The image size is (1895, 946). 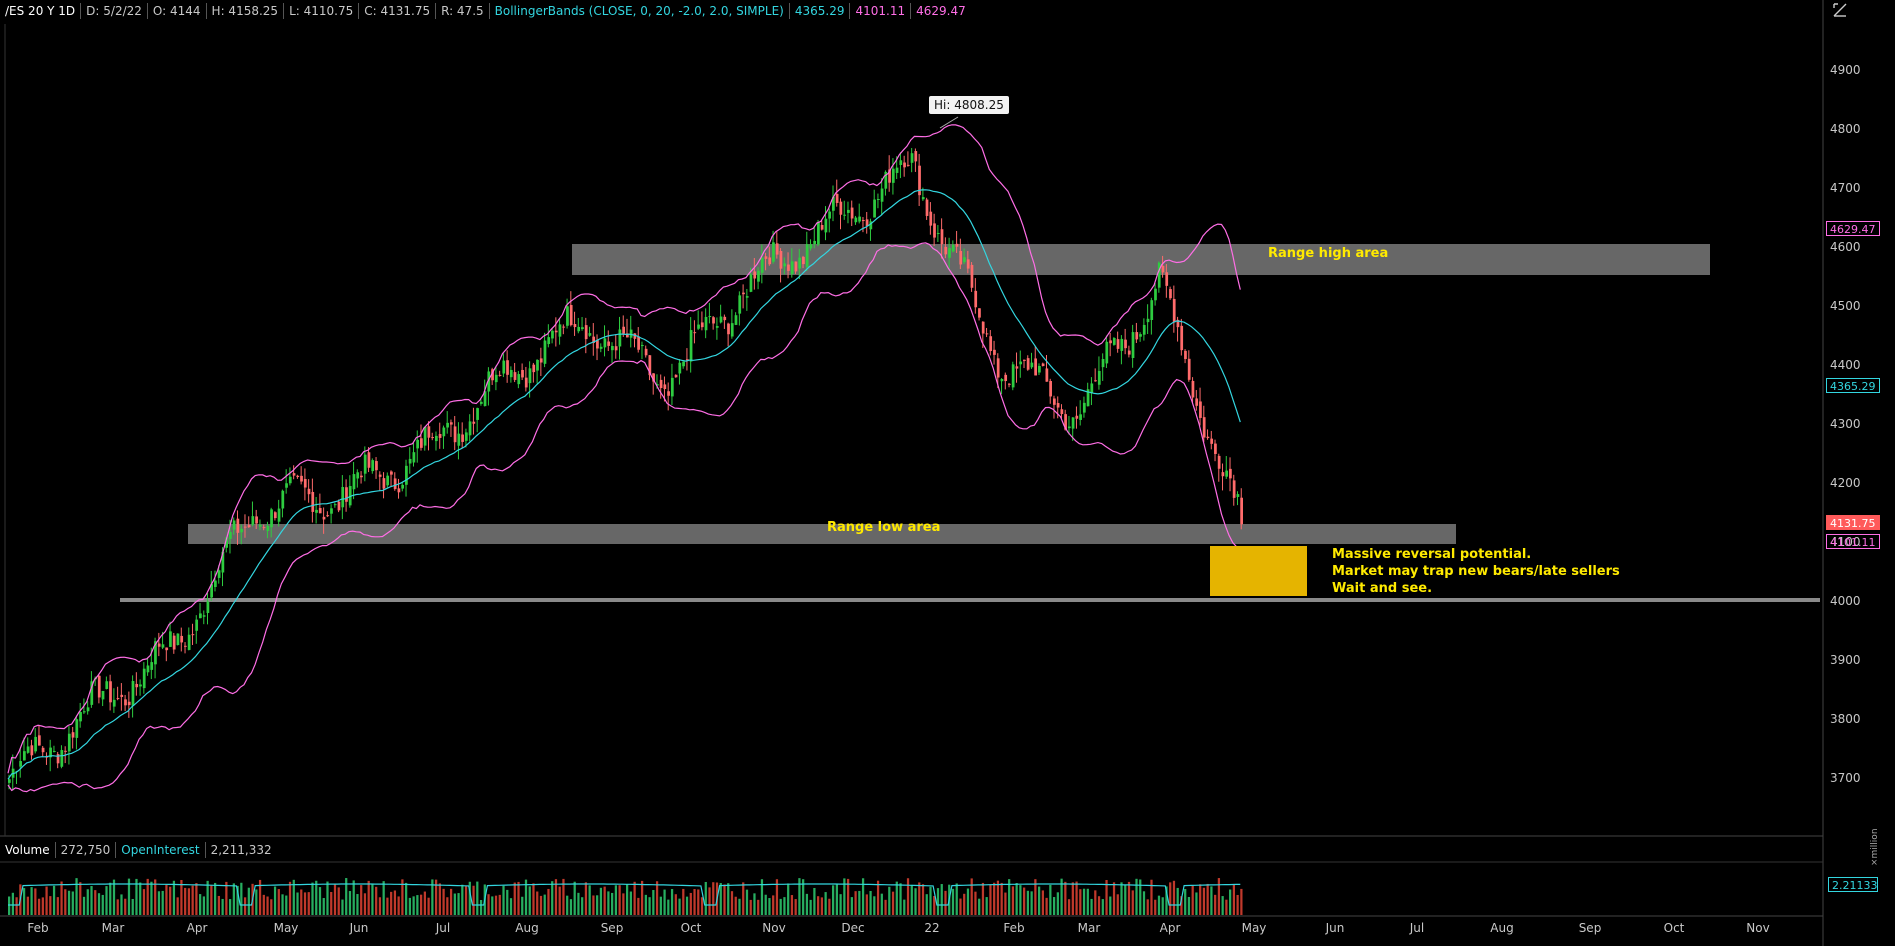 What do you see at coordinates (1845, 247) in the screenshot?
I see `price-axis-tick: 4600` at bounding box center [1845, 247].